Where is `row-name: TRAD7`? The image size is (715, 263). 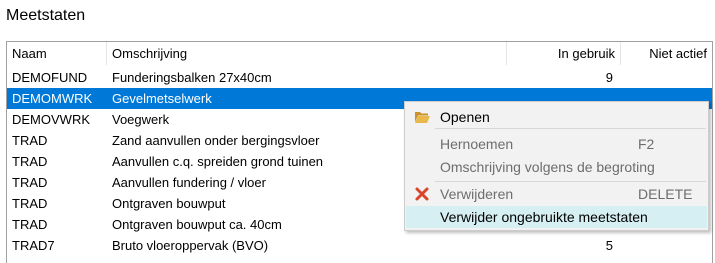
row-name: TRAD7 is located at coordinates (33, 245).